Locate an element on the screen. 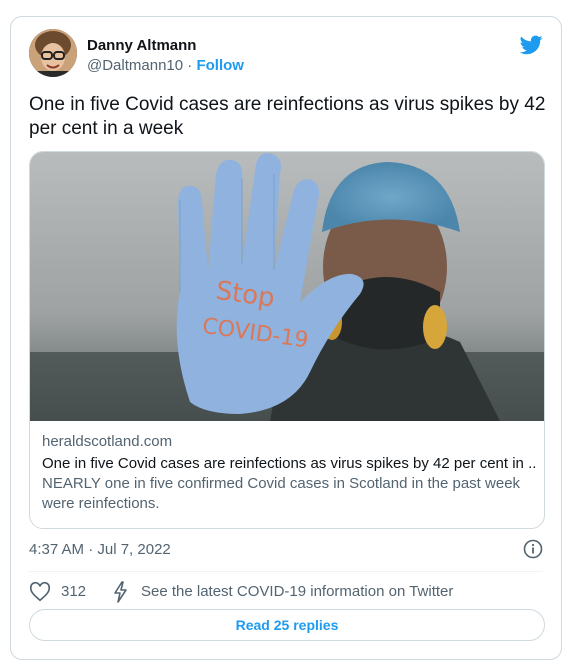  twitter-bird-icon is located at coordinates (531, 45).